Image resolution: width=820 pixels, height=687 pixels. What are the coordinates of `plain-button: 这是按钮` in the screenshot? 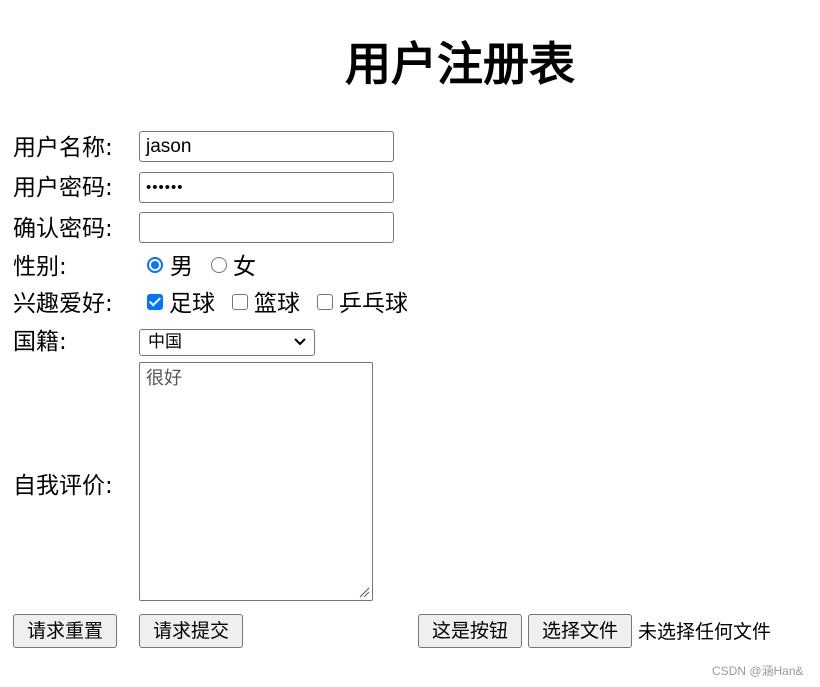 It's located at (470, 631).